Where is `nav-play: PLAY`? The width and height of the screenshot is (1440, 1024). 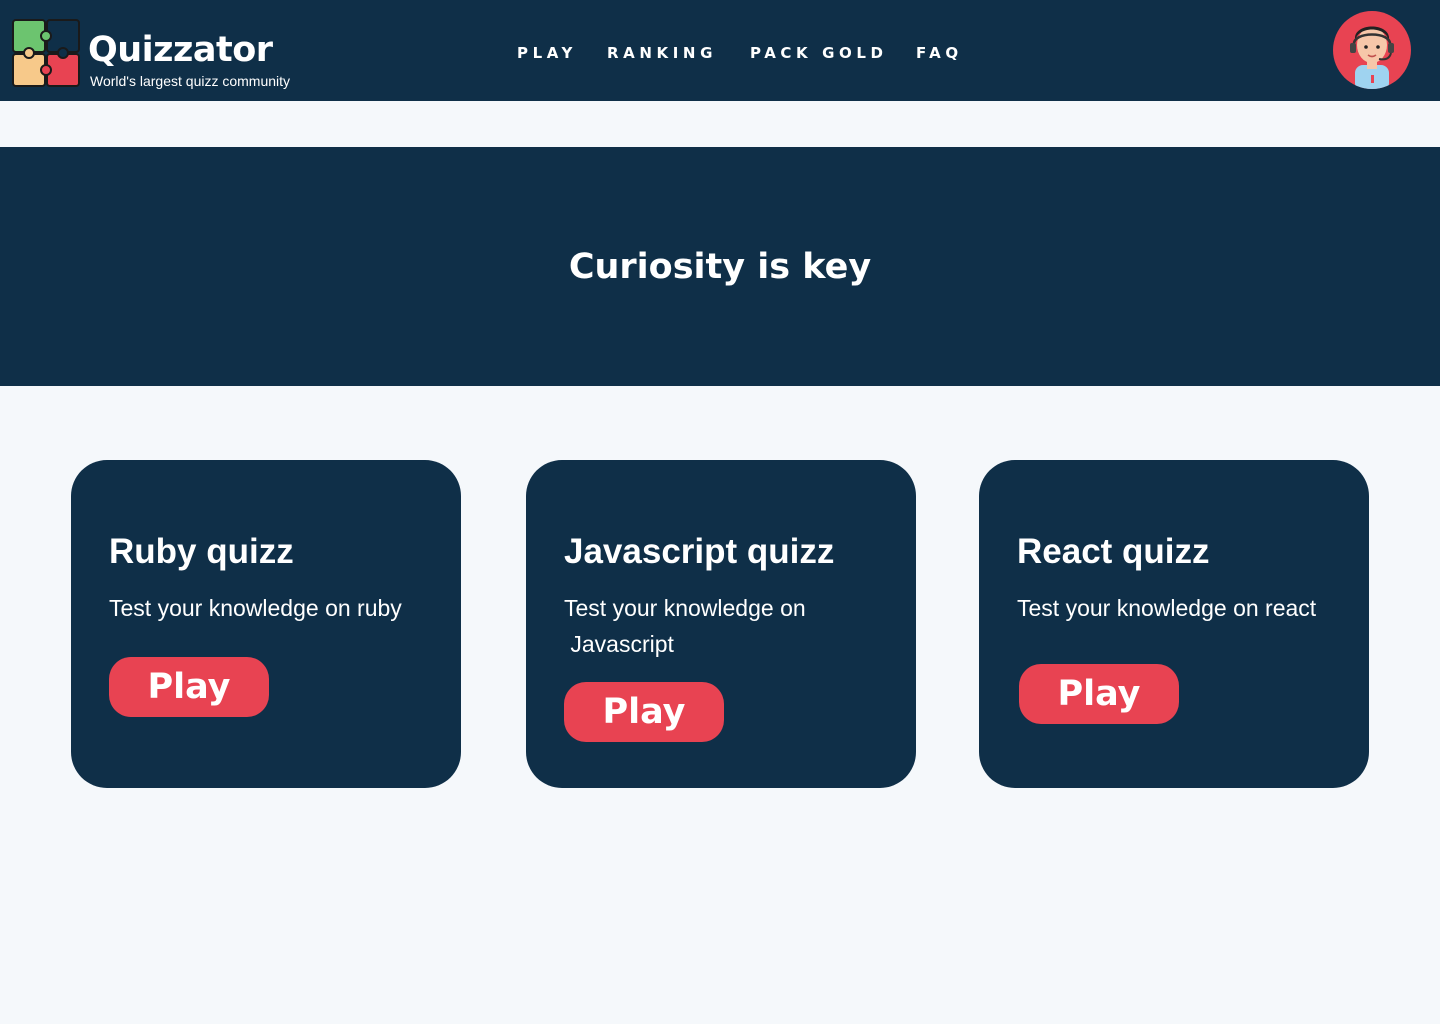 nav-play: PLAY is located at coordinates (547, 53).